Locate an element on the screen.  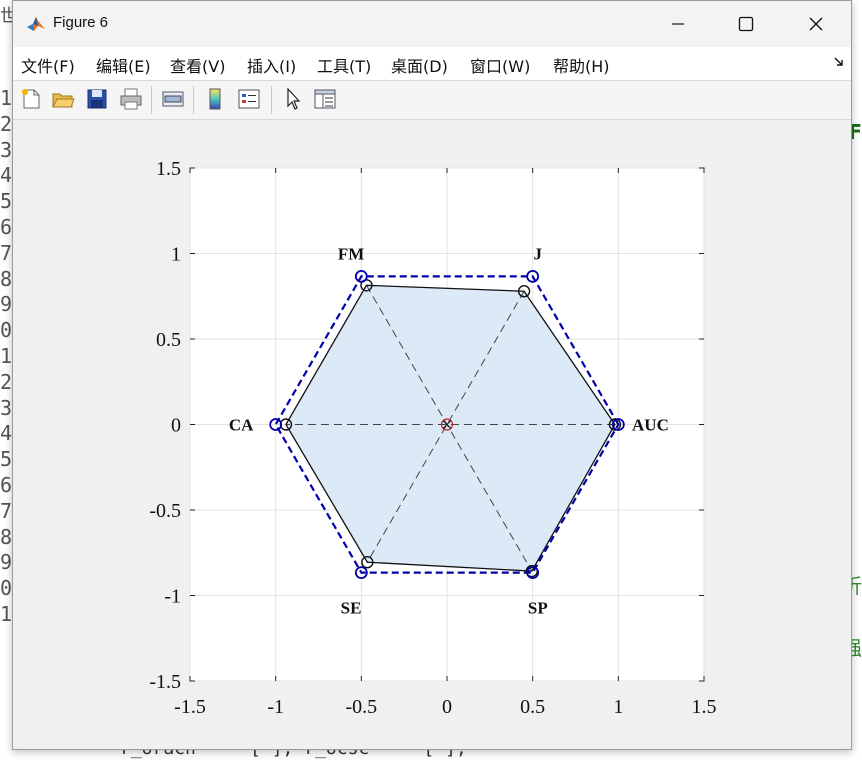
menu-window: 窗口(W) is located at coordinates (500, 65).